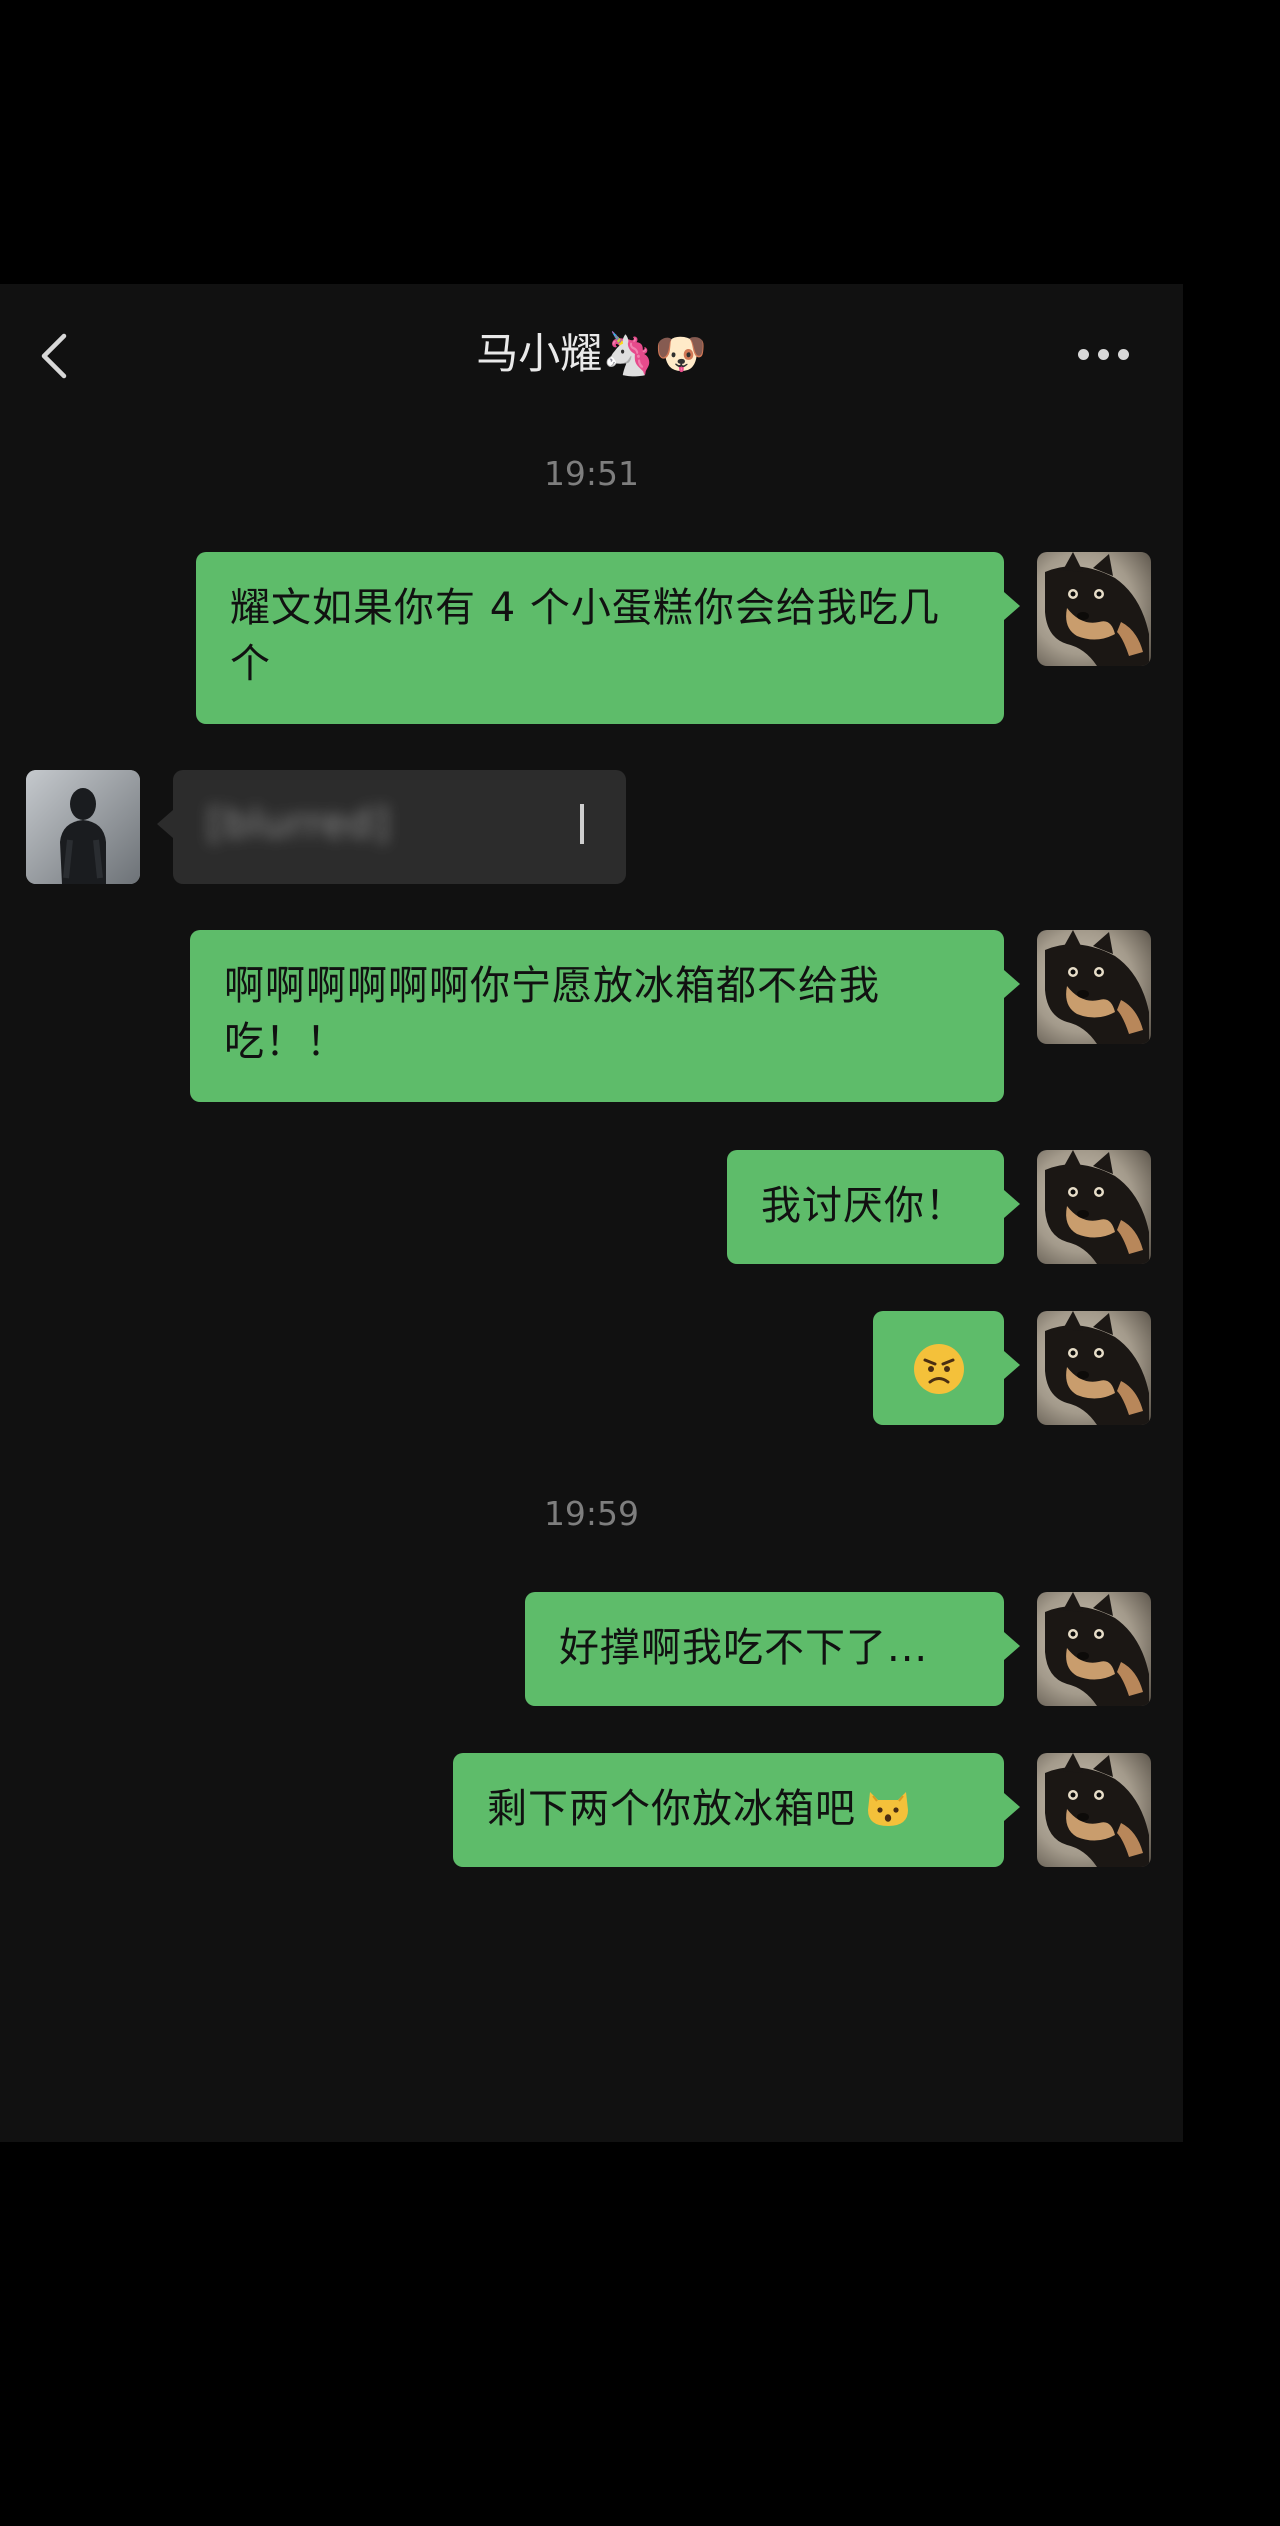  What do you see at coordinates (585, 636) in the screenshot?
I see `message-text: 耀文如果你有 4 个小蛋糕你会给我吃几个` at bounding box center [585, 636].